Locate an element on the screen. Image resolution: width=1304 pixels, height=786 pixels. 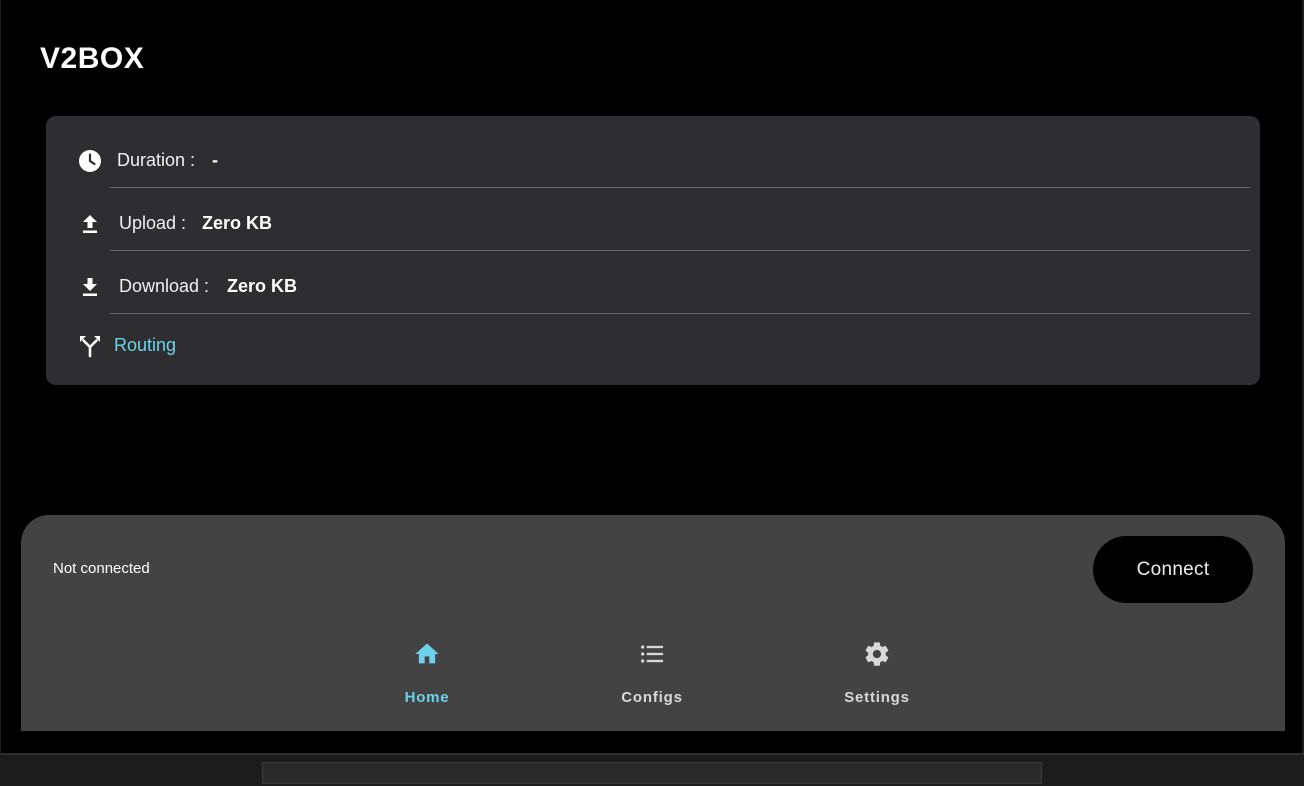
connect-button: Connect is located at coordinates (1173, 569).